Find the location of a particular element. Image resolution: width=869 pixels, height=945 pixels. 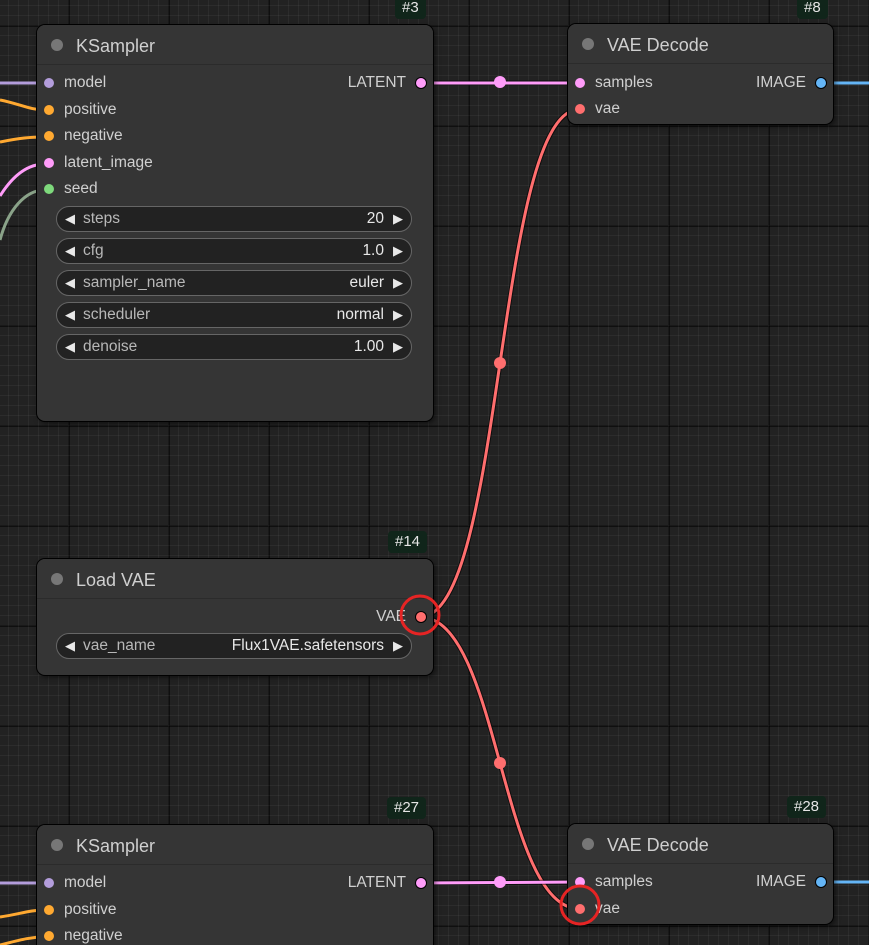

link-27-latent-to-28-samples is located at coordinates (500, 882).